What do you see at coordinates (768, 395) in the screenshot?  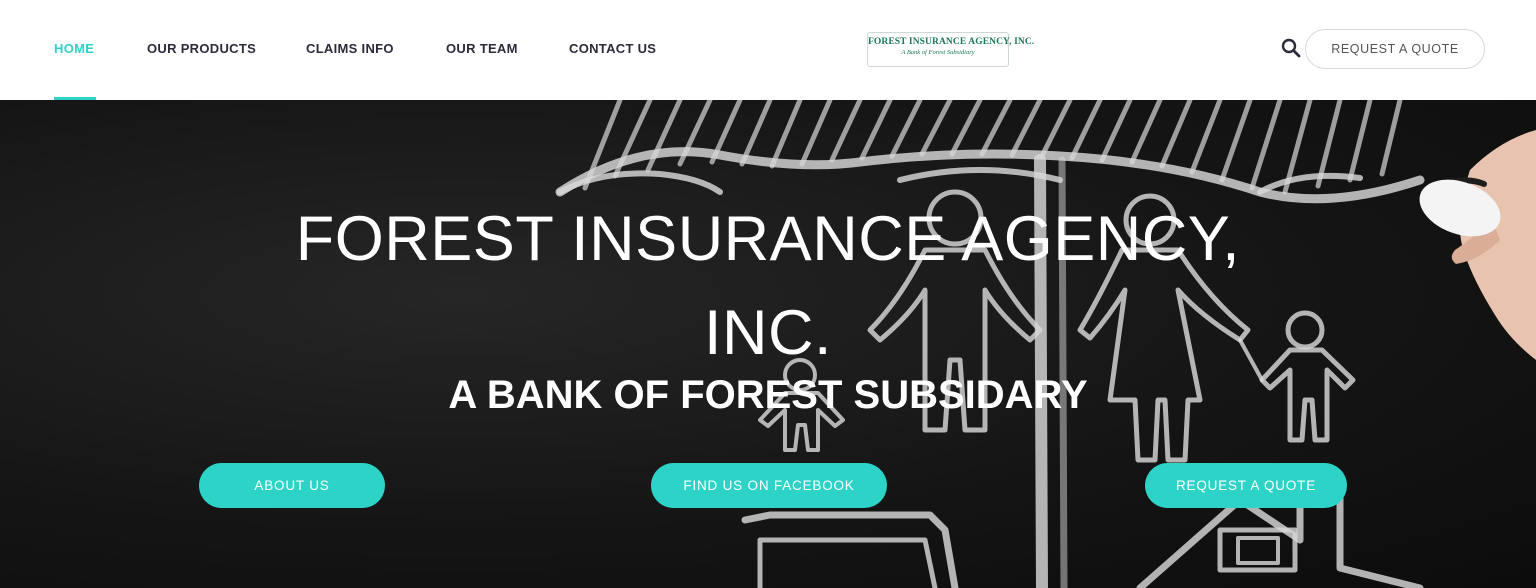 I see `hero-subtitle: A BANK OF FOREST SUBSIDARY` at bounding box center [768, 395].